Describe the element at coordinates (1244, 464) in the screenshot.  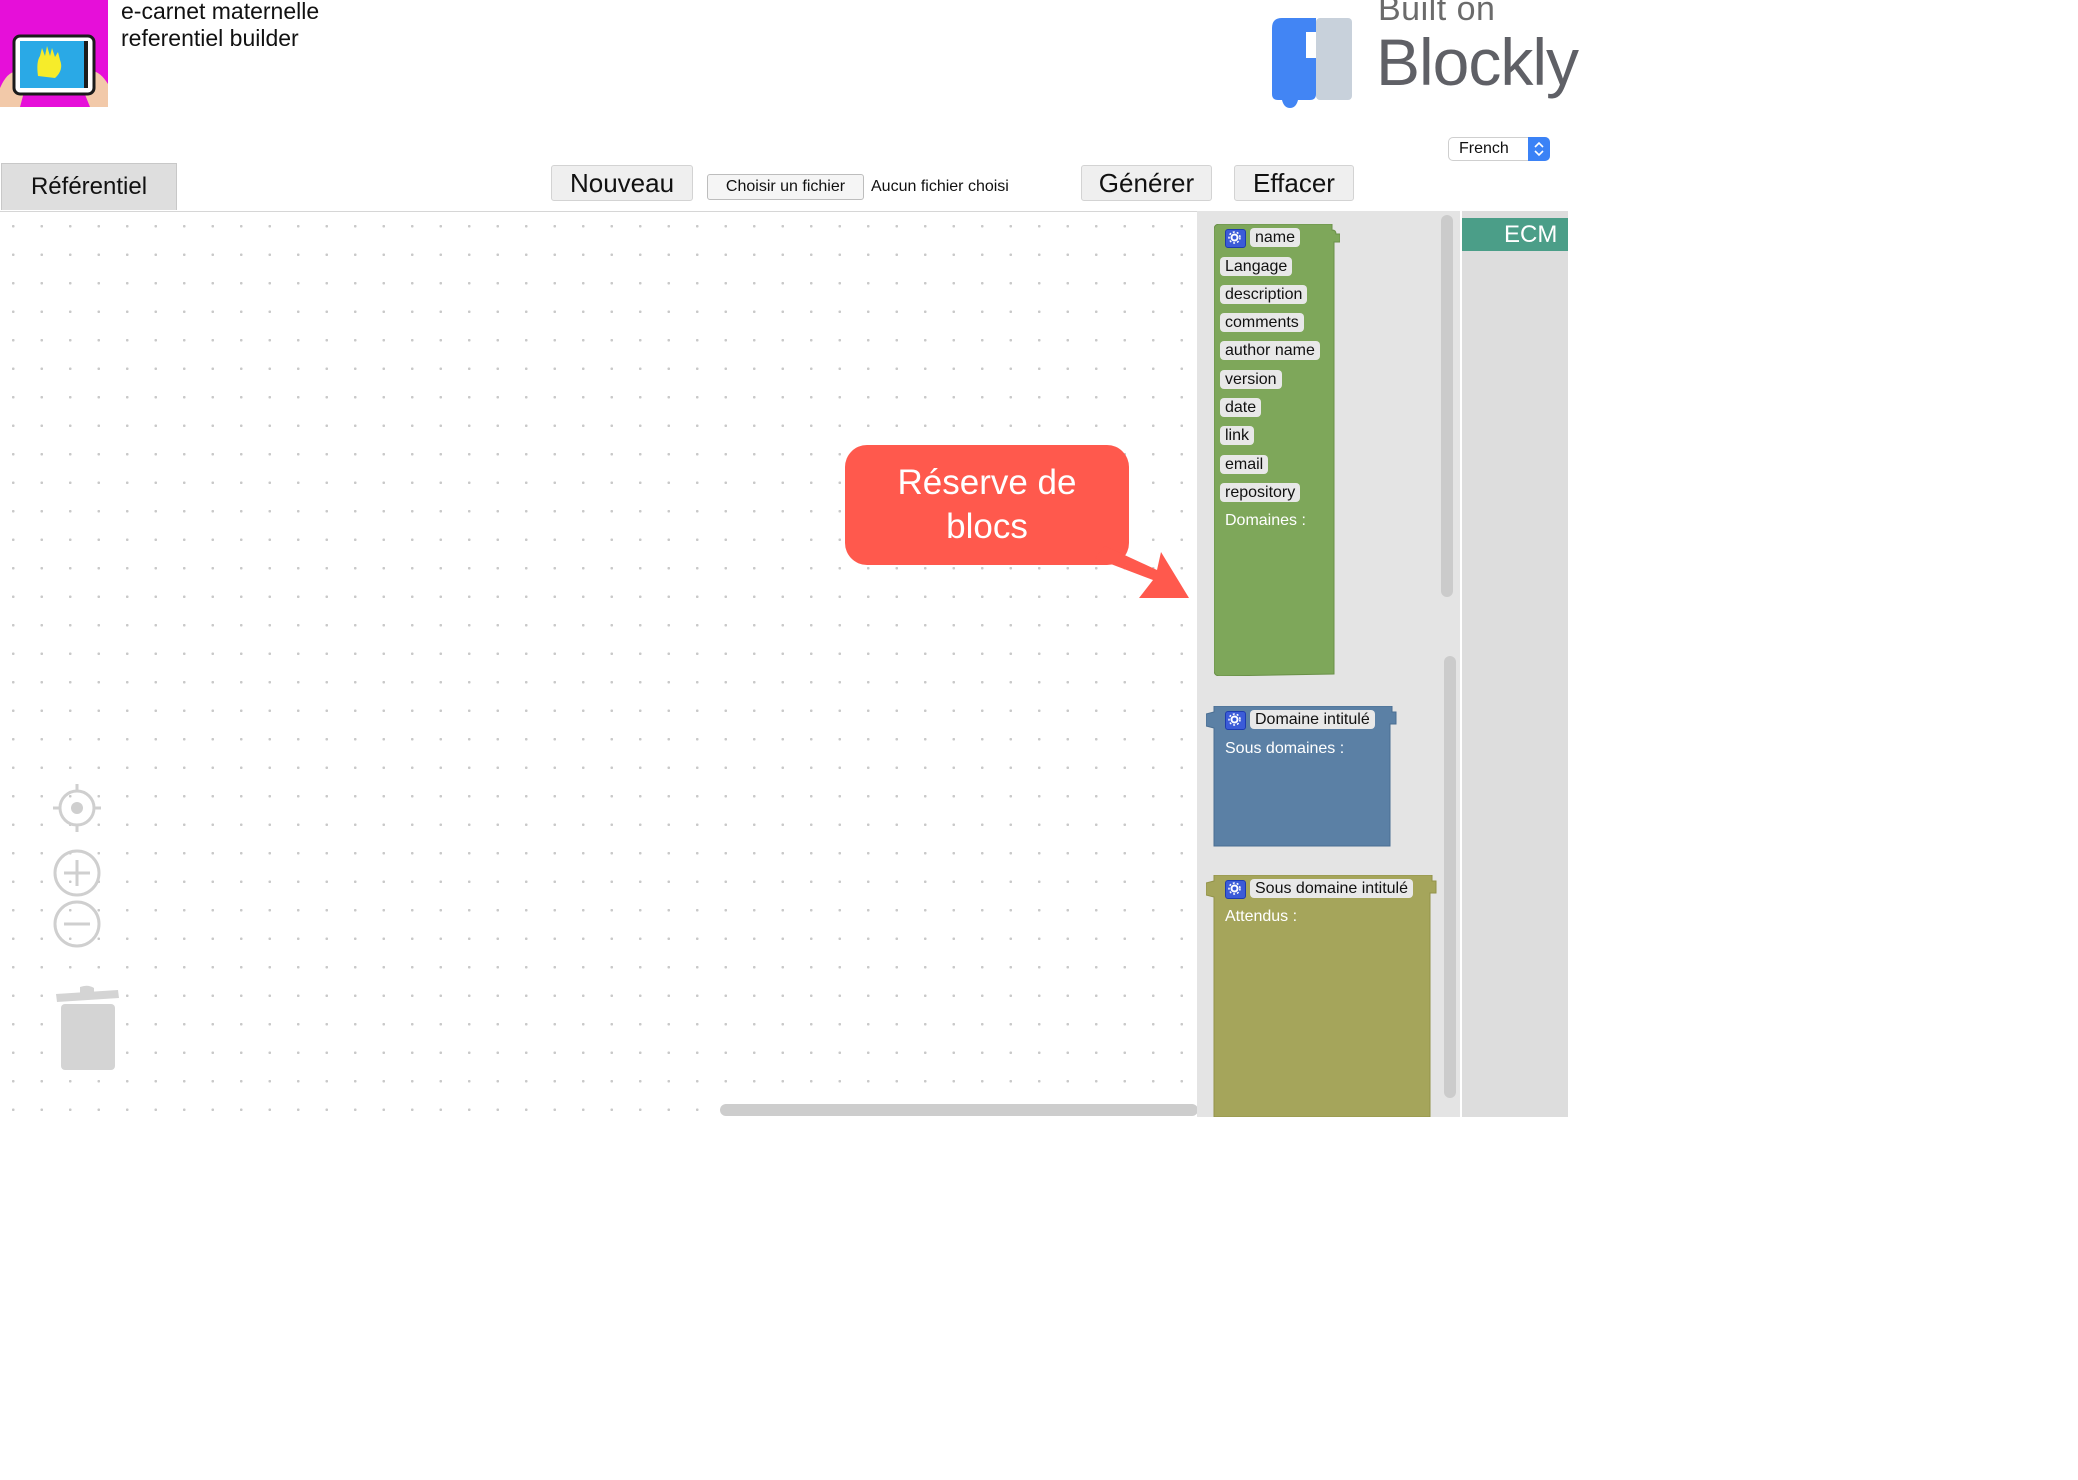
I see `field-email: email` at that location.